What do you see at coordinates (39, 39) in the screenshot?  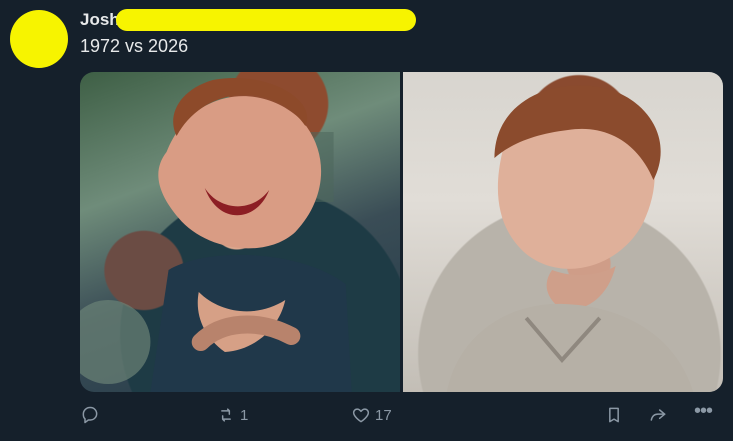 I see `avatar` at bounding box center [39, 39].